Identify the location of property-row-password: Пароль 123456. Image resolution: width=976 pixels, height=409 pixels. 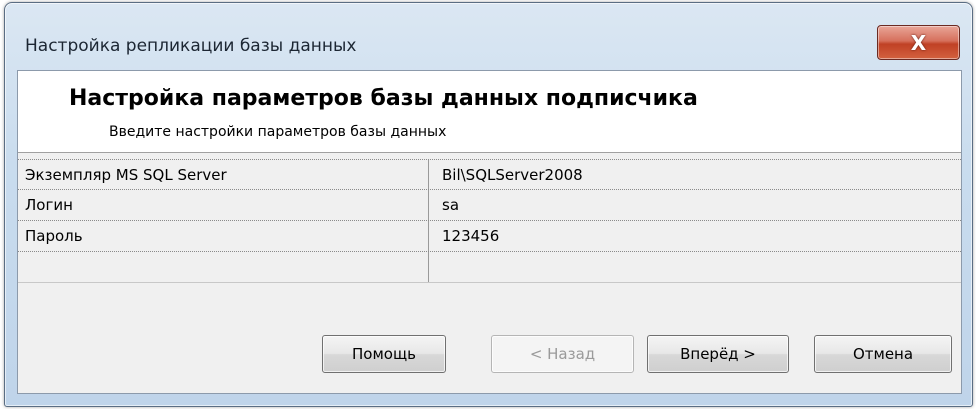
(489, 236).